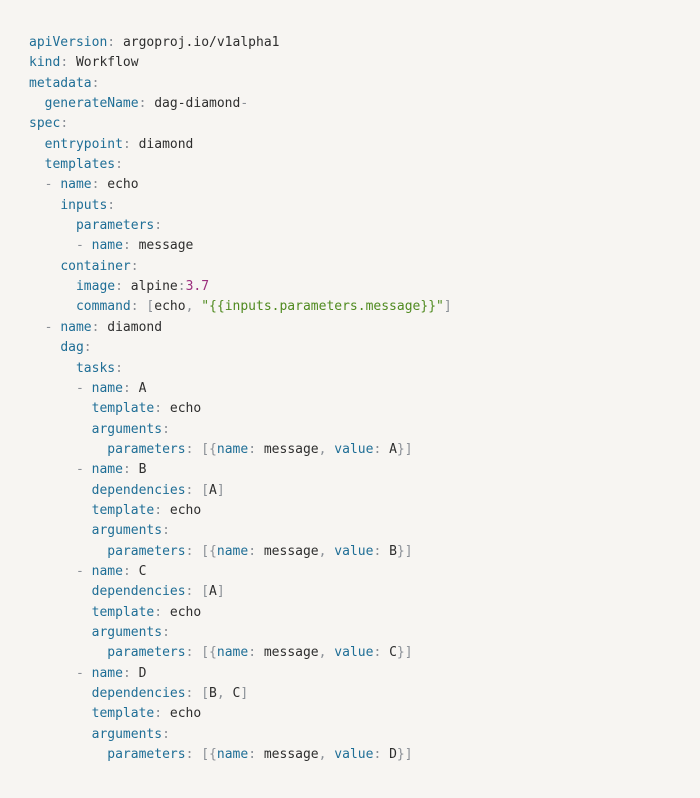 This screenshot has height=798, width=700. I want to click on code-line-22: - name: B, so click(111, 470).